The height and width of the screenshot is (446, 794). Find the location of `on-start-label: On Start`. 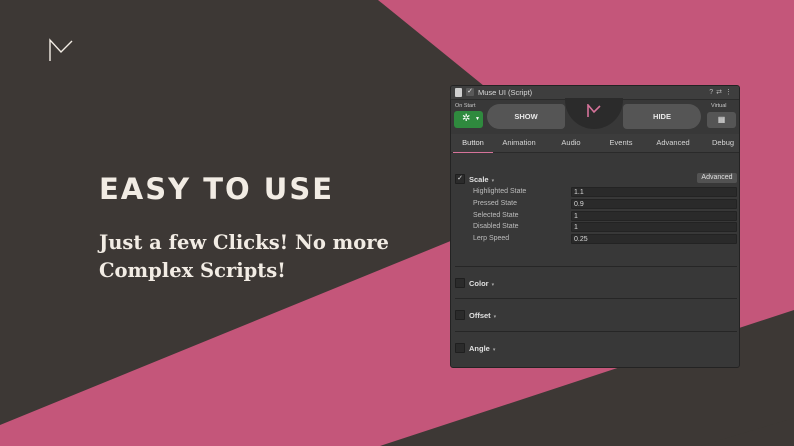

on-start-label: On Start is located at coordinates (465, 106).